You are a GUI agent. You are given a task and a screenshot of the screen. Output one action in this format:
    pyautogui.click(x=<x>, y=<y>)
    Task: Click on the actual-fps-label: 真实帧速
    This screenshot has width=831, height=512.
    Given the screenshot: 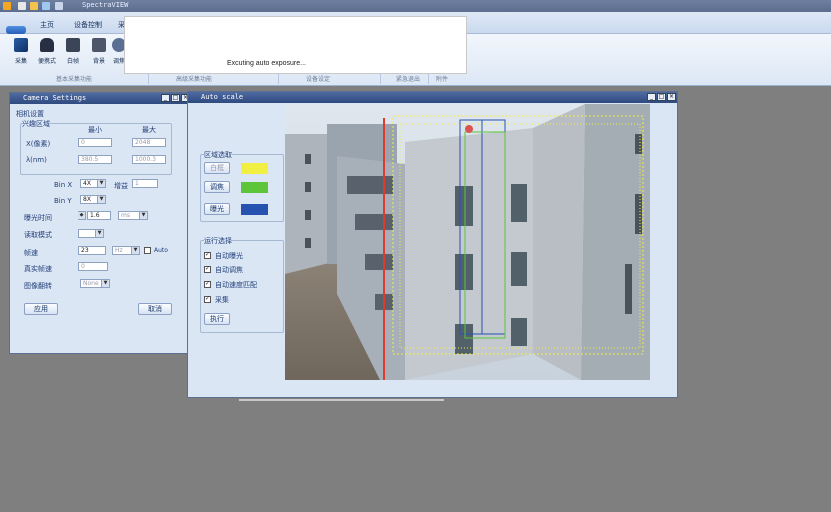 What is the action you would take?
    pyautogui.click(x=38, y=269)
    